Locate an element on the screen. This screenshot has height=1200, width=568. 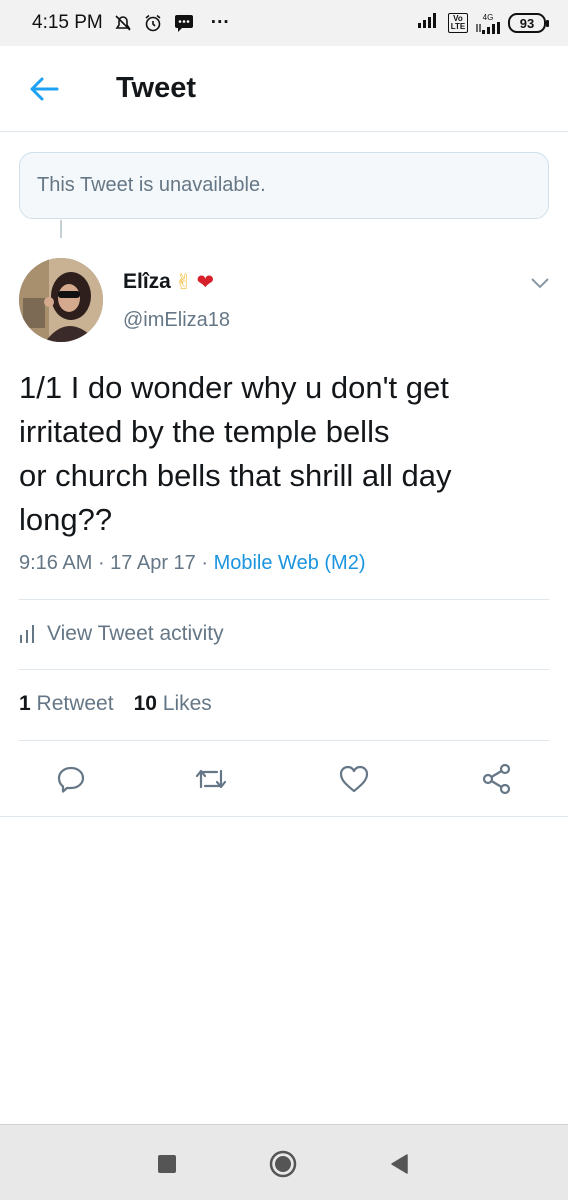
system-nav-bar is located at coordinates (284, 1162).